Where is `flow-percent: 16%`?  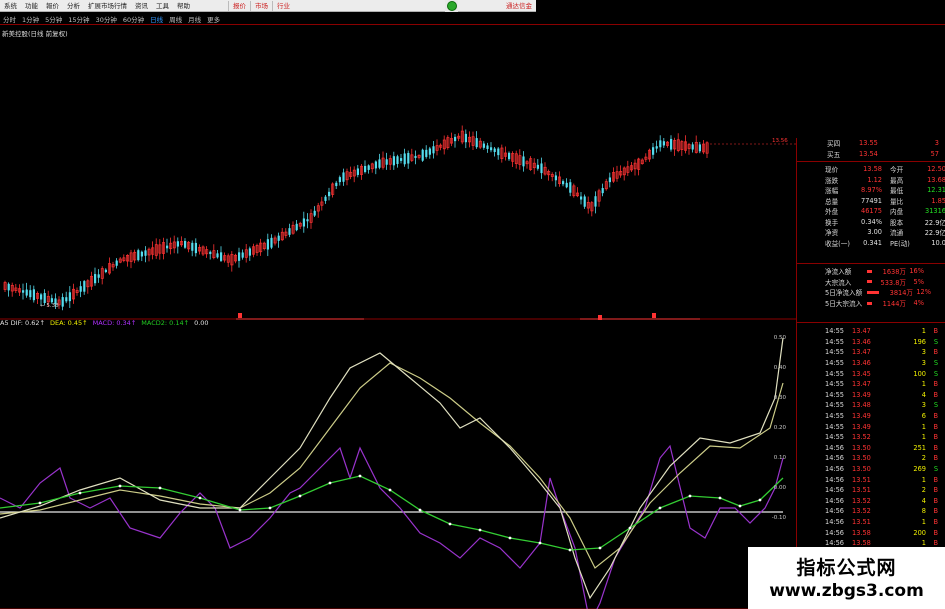 flow-percent: 16% is located at coordinates (916, 271).